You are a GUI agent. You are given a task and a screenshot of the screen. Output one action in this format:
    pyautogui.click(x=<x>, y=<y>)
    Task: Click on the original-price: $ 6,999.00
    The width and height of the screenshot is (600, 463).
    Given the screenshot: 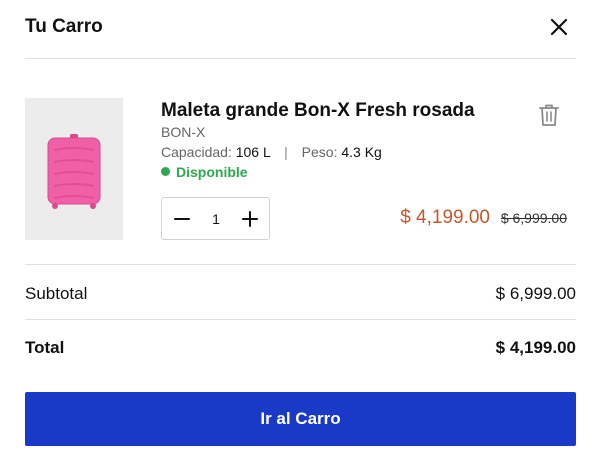 What is the action you would take?
    pyautogui.click(x=533, y=218)
    